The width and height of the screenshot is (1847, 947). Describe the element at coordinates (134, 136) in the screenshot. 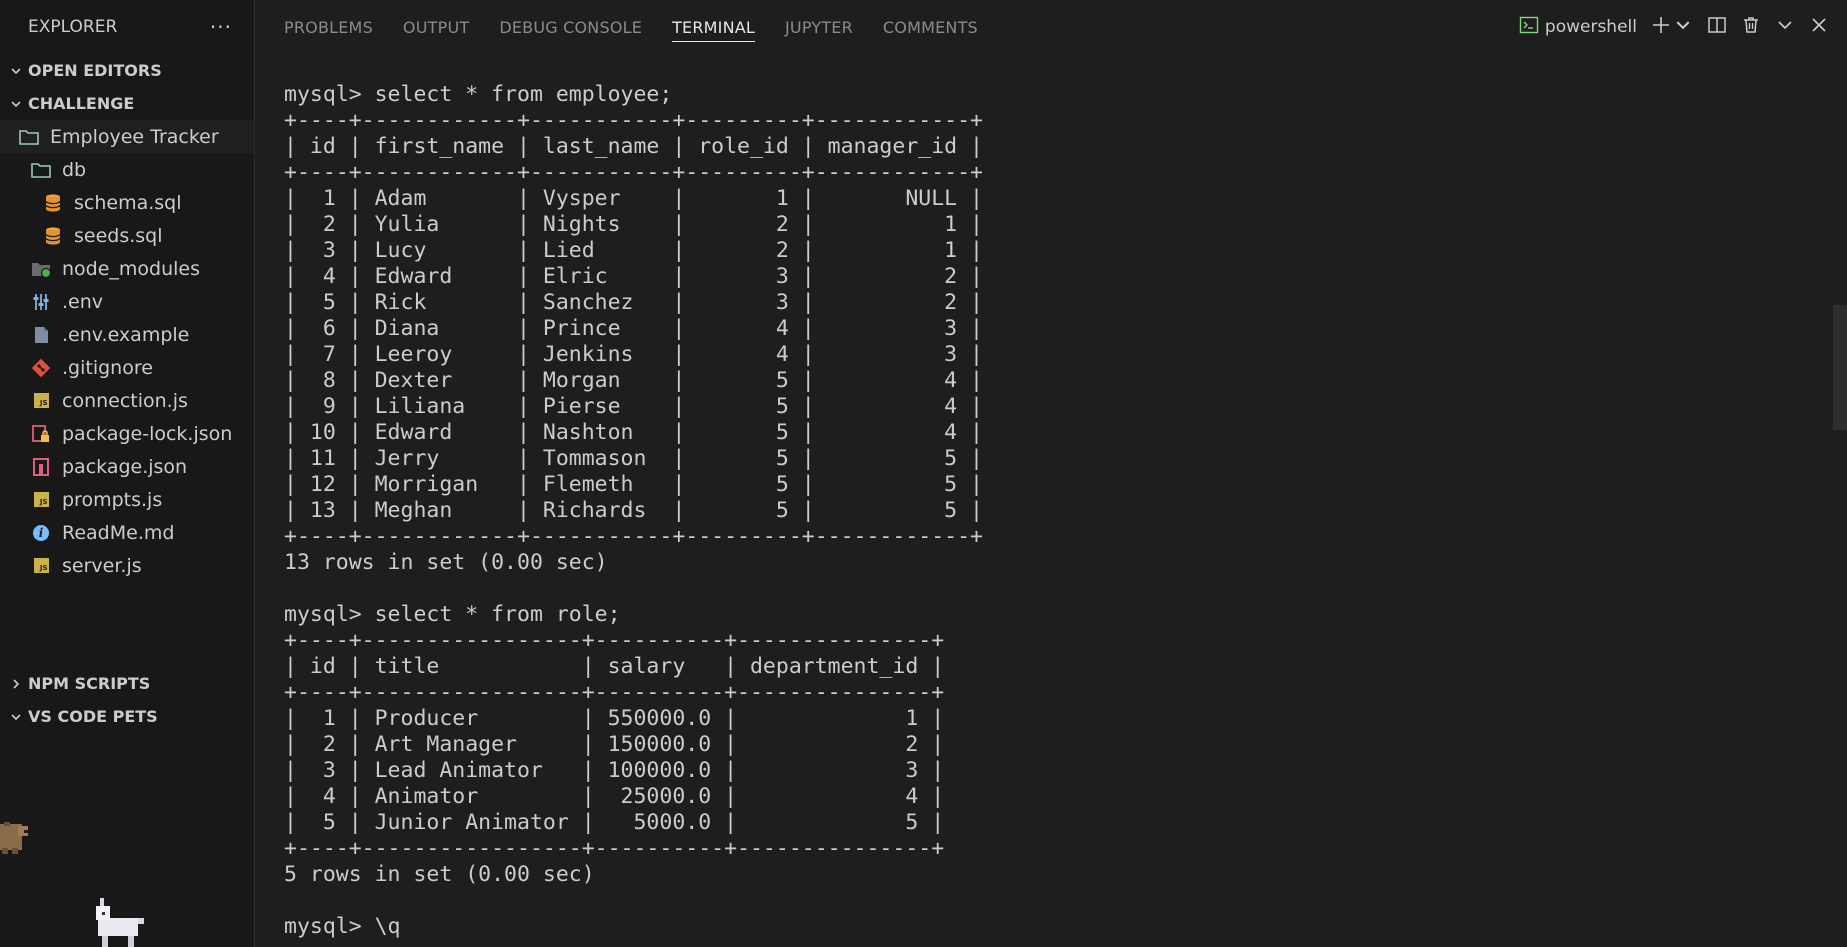

I see `tree-item-label: Employee Tracker` at that location.